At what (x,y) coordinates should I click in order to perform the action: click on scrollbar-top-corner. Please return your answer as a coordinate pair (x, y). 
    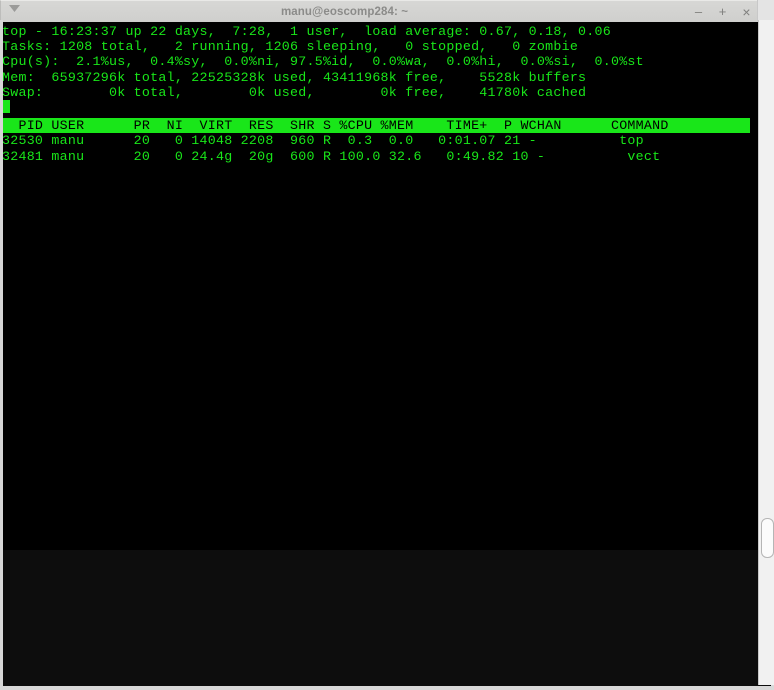
    Looking at the image, I should click on (765, 10).